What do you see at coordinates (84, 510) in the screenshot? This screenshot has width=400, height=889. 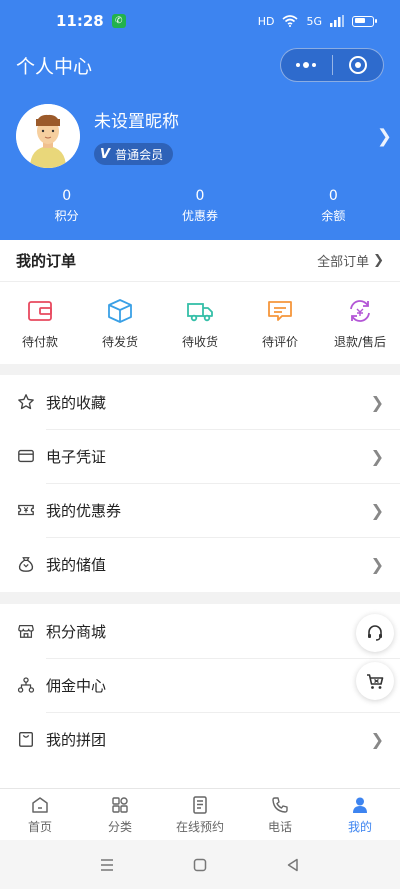 I see `menu-item-label: 我的优惠券` at bounding box center [84, 510].